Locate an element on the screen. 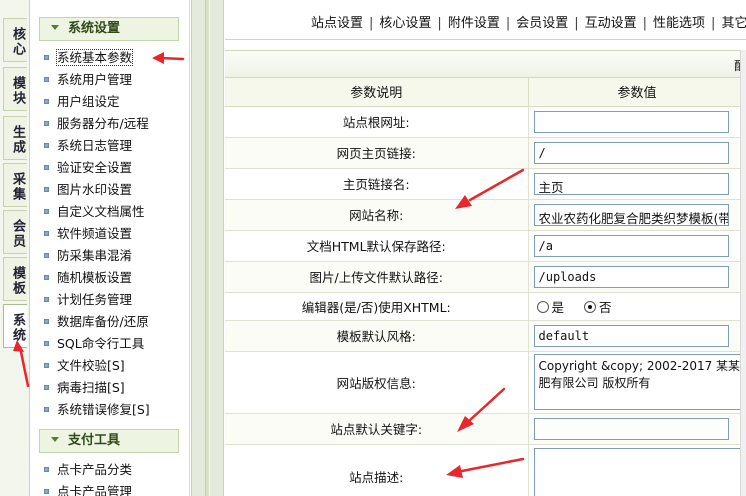 This screenshot has height=496, width=746. tab-site-settings: 站点设置 is located at coordinates (337, 23).